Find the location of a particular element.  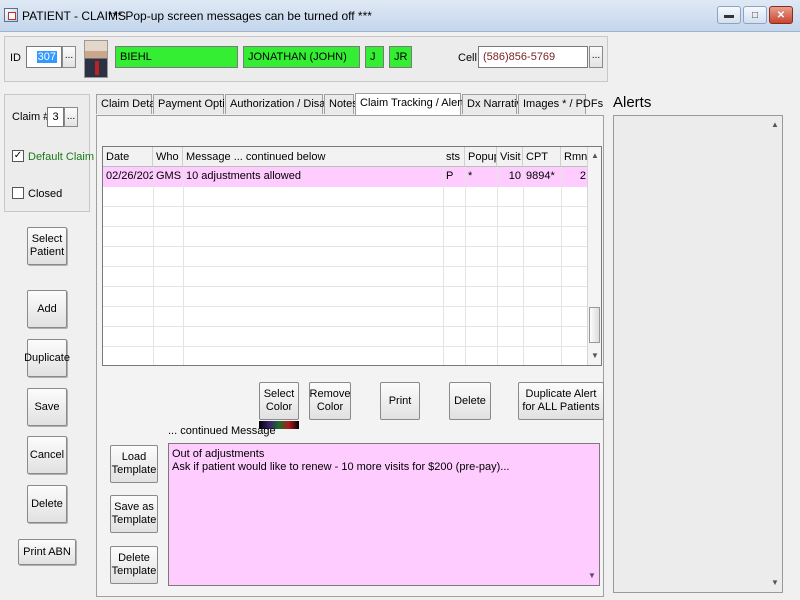

maximize-button: □ is located at coordinates (755, 15).